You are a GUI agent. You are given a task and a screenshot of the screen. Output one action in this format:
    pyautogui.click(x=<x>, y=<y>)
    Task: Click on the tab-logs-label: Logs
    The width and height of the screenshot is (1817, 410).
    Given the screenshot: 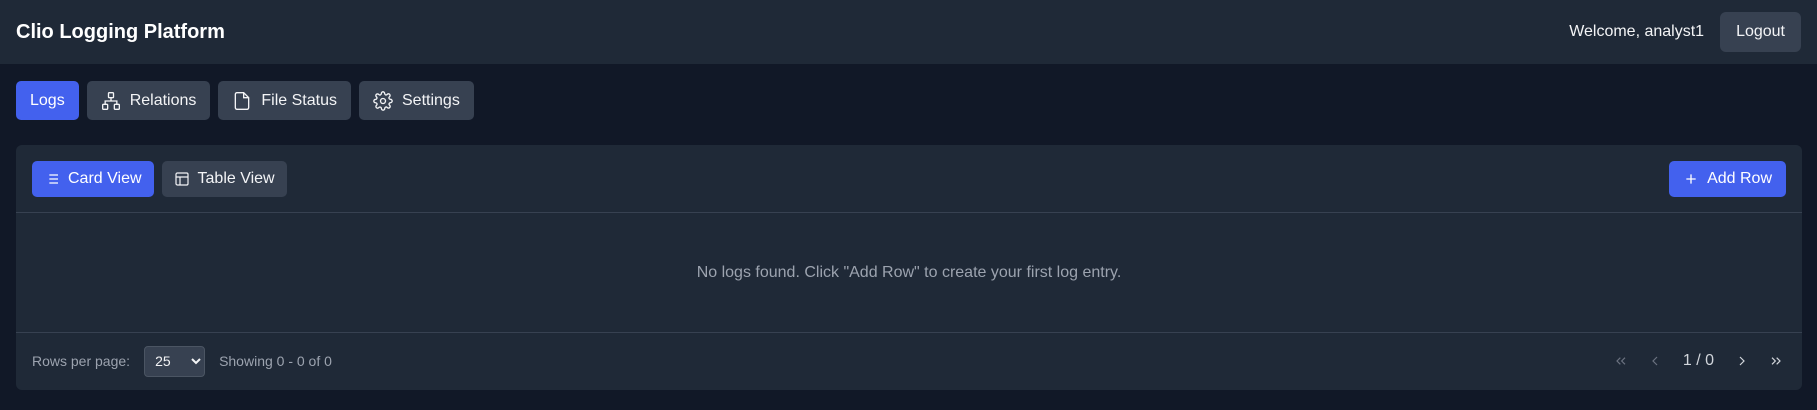 What is the action you would take?
    pyautogui.click(x=47, y=100)
    